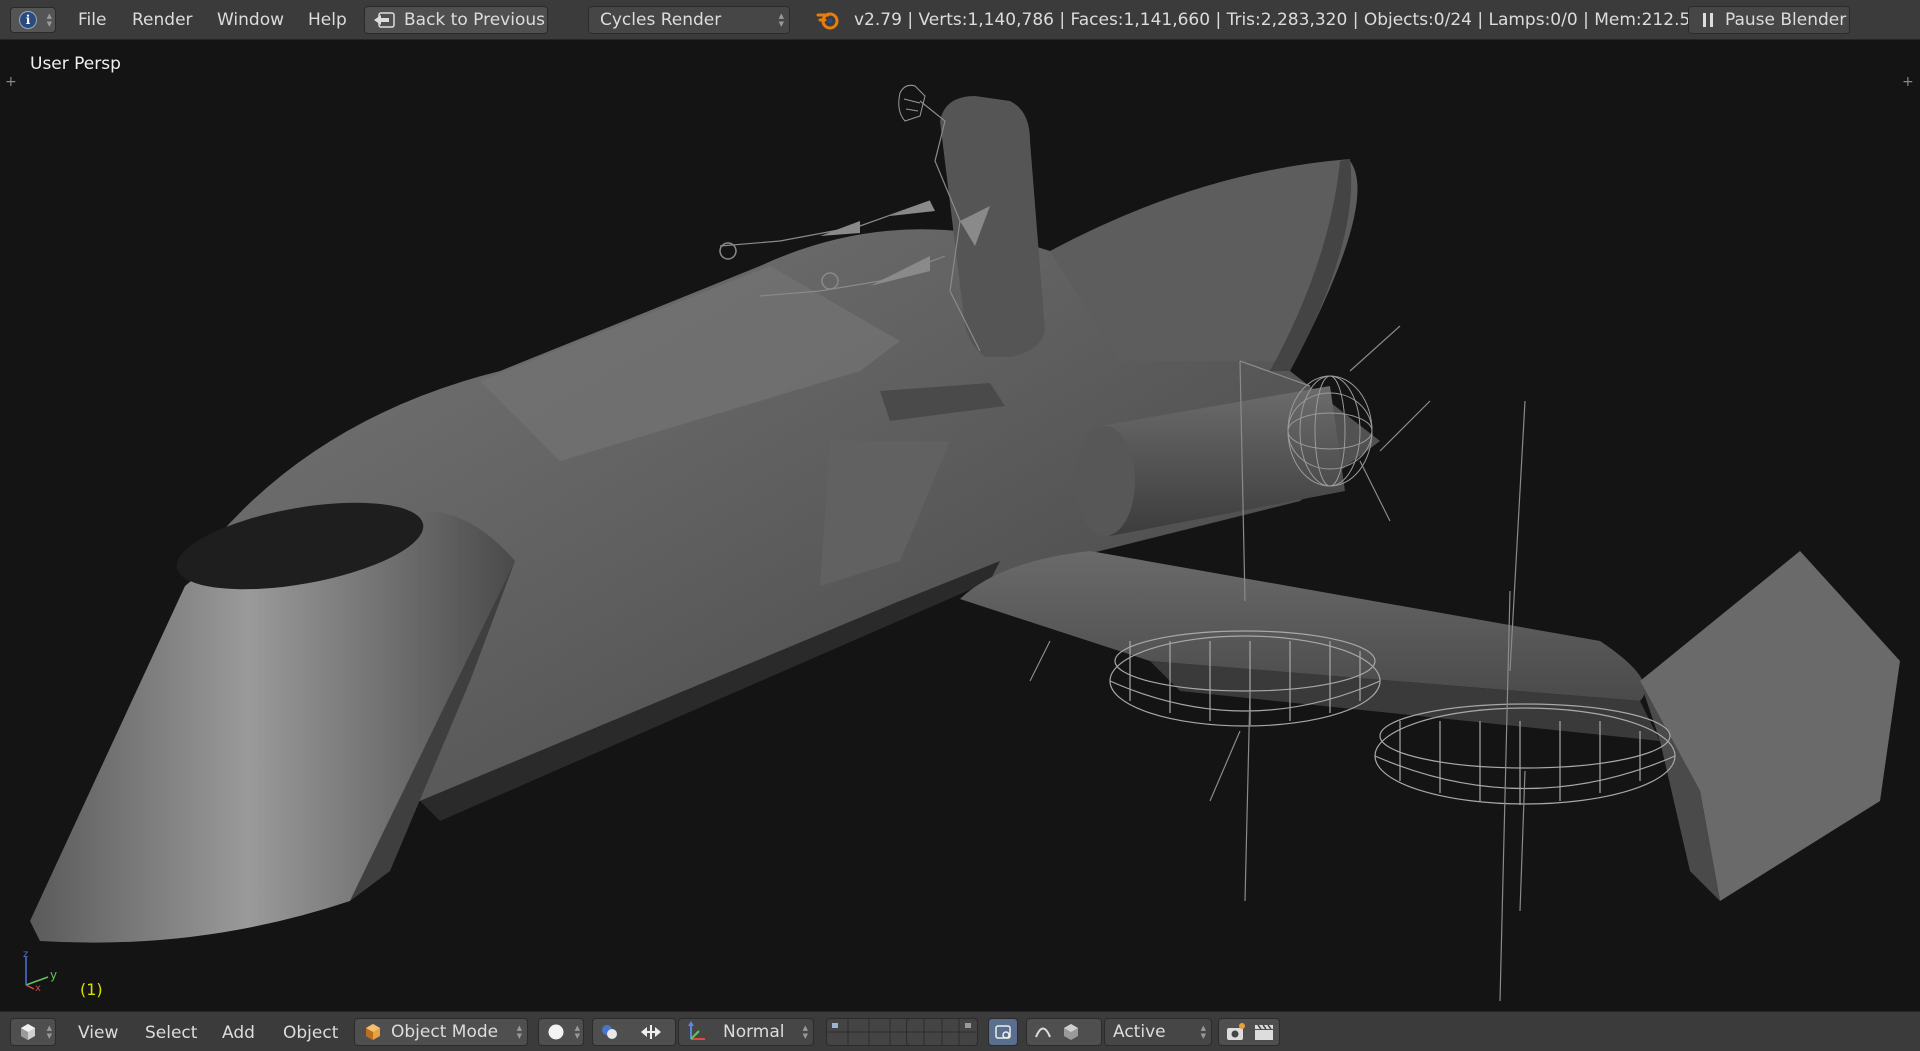 This screenshot has width=1920, height=1051. I want to click on render-preview-group, so click(1249, 1032).